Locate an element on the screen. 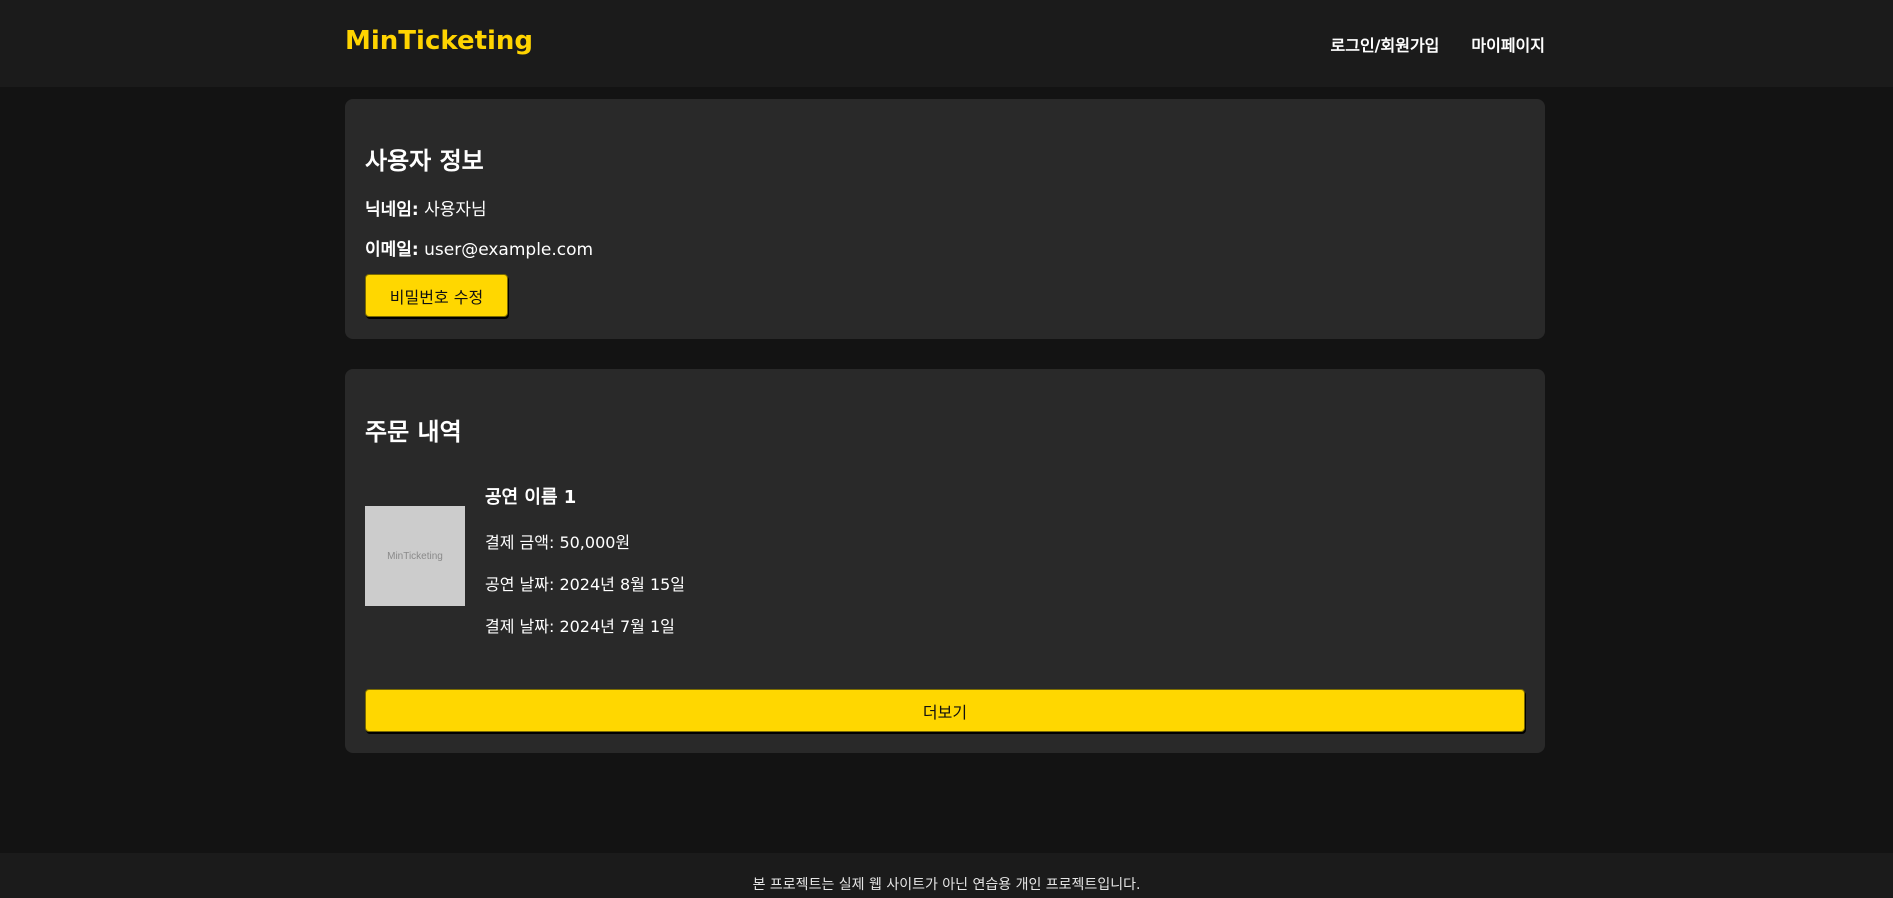 The height and width of the screenshot is (898, 1893). email-value: user@example.com is located at coordinates (509, 250).